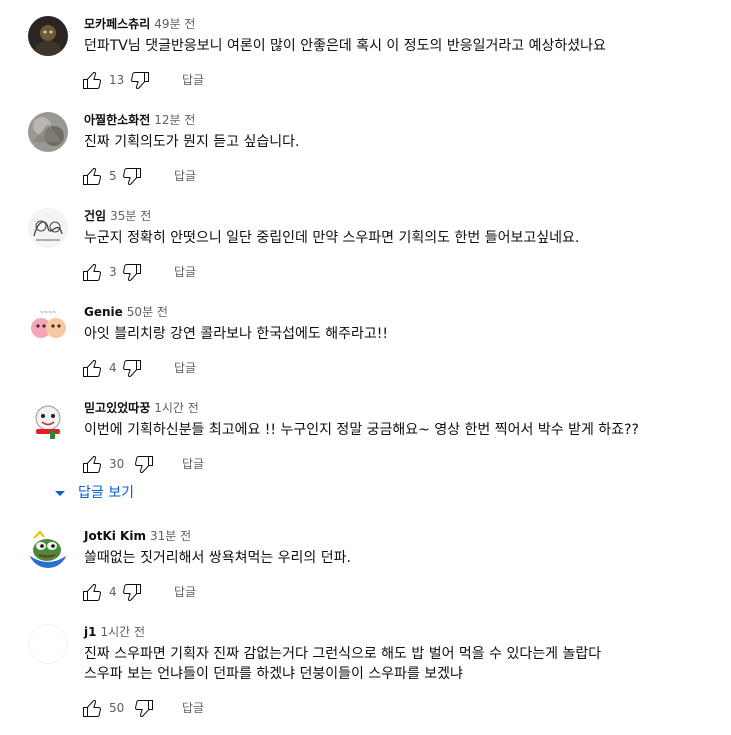 The height and width of the screenshot is (735, 731). I want to click on comment-header: j1 1시간 전, so click(407, 632).